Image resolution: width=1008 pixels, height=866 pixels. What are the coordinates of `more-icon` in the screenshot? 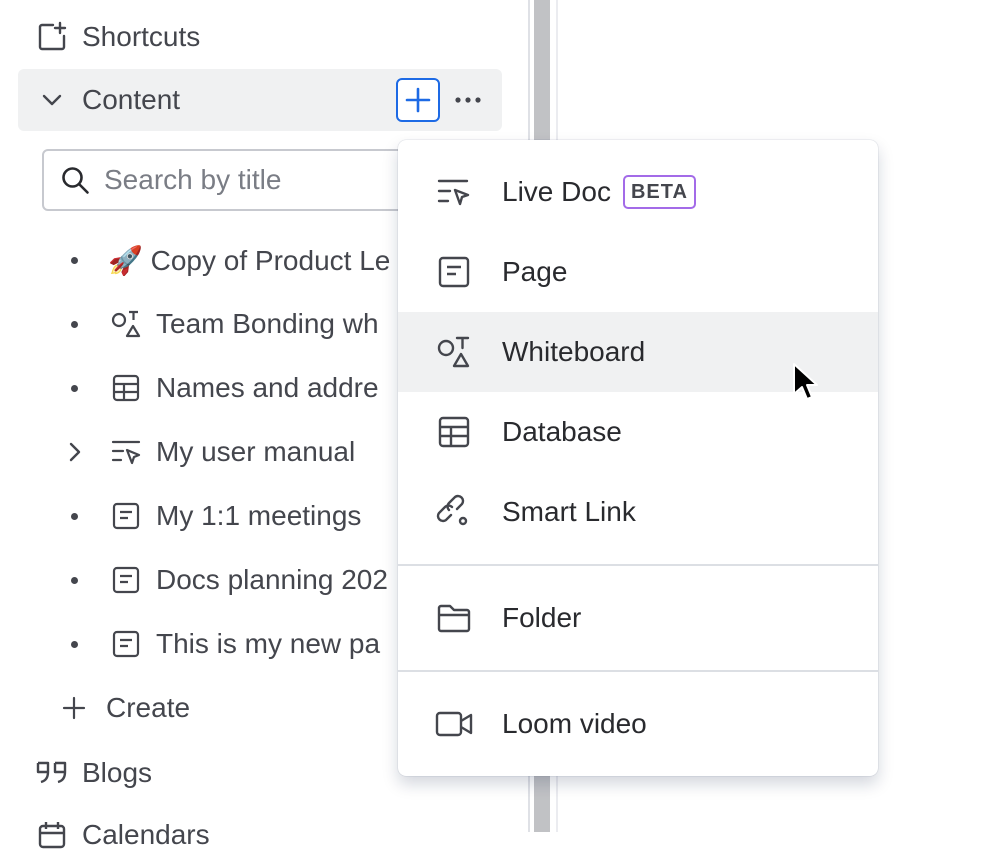 It's located at (468, 100).